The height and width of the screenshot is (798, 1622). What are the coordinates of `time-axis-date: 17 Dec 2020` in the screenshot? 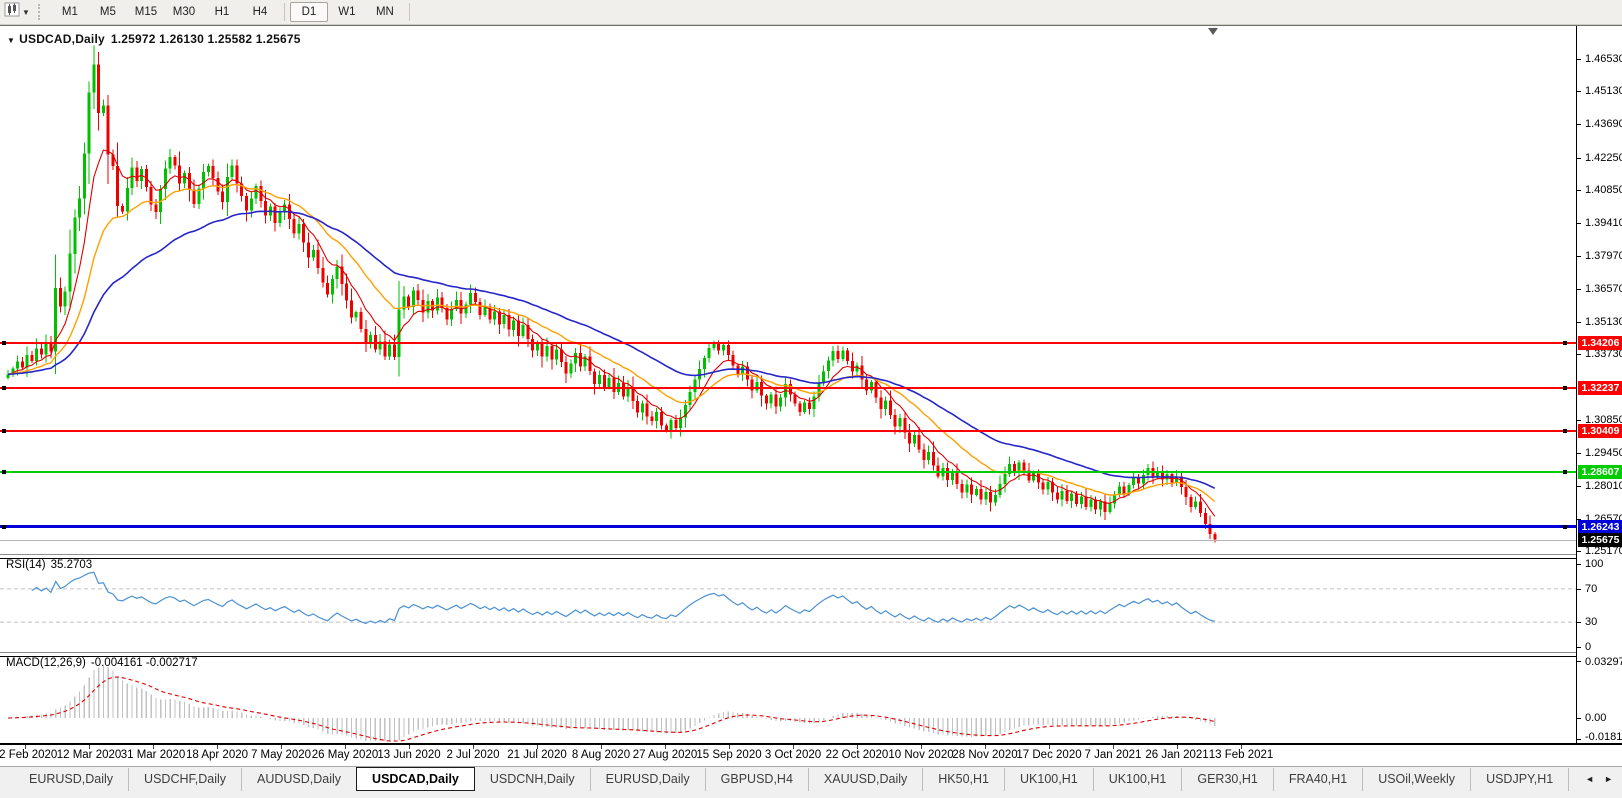 It's located at (1049, 755).